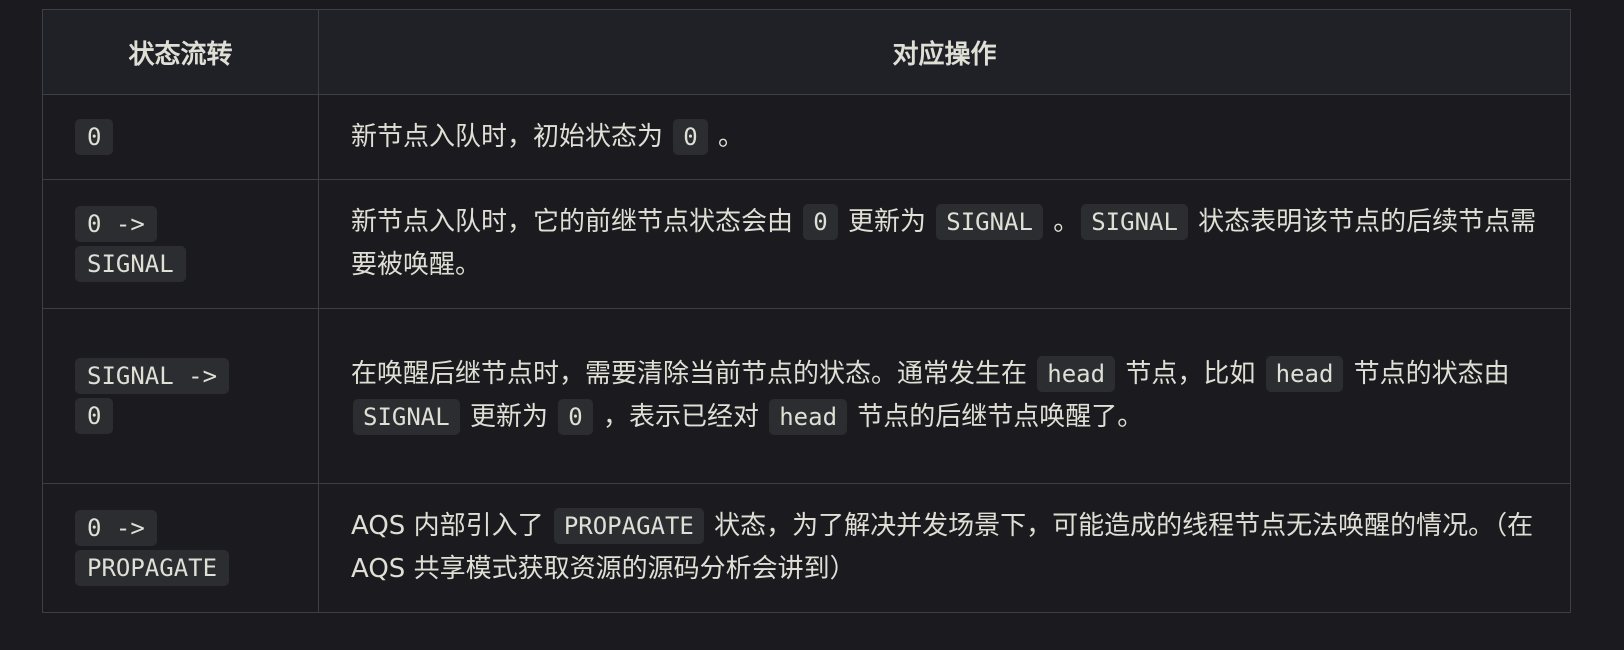 The width and height of the screenshot is (1624, 650). What do you see at coordinates (681, 417) in the screenshot?
I see `desc-text: ，表示已经对` at bounding box center [681, 417].